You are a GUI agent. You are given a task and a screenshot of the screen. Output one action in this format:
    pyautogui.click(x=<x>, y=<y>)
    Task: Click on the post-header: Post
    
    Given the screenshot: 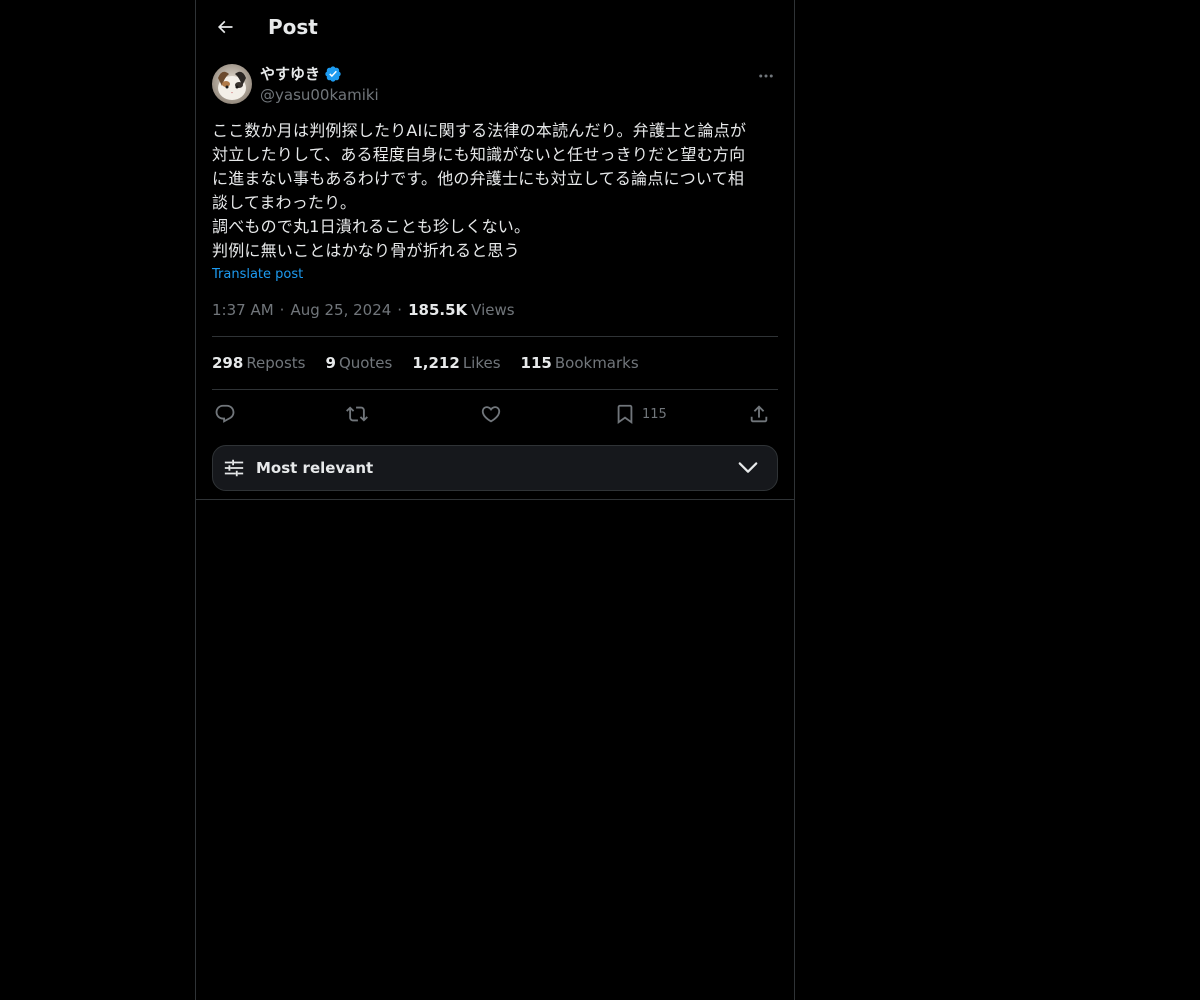 What is the action you would take?
    pyautogui.click(x=495, y=27)
    